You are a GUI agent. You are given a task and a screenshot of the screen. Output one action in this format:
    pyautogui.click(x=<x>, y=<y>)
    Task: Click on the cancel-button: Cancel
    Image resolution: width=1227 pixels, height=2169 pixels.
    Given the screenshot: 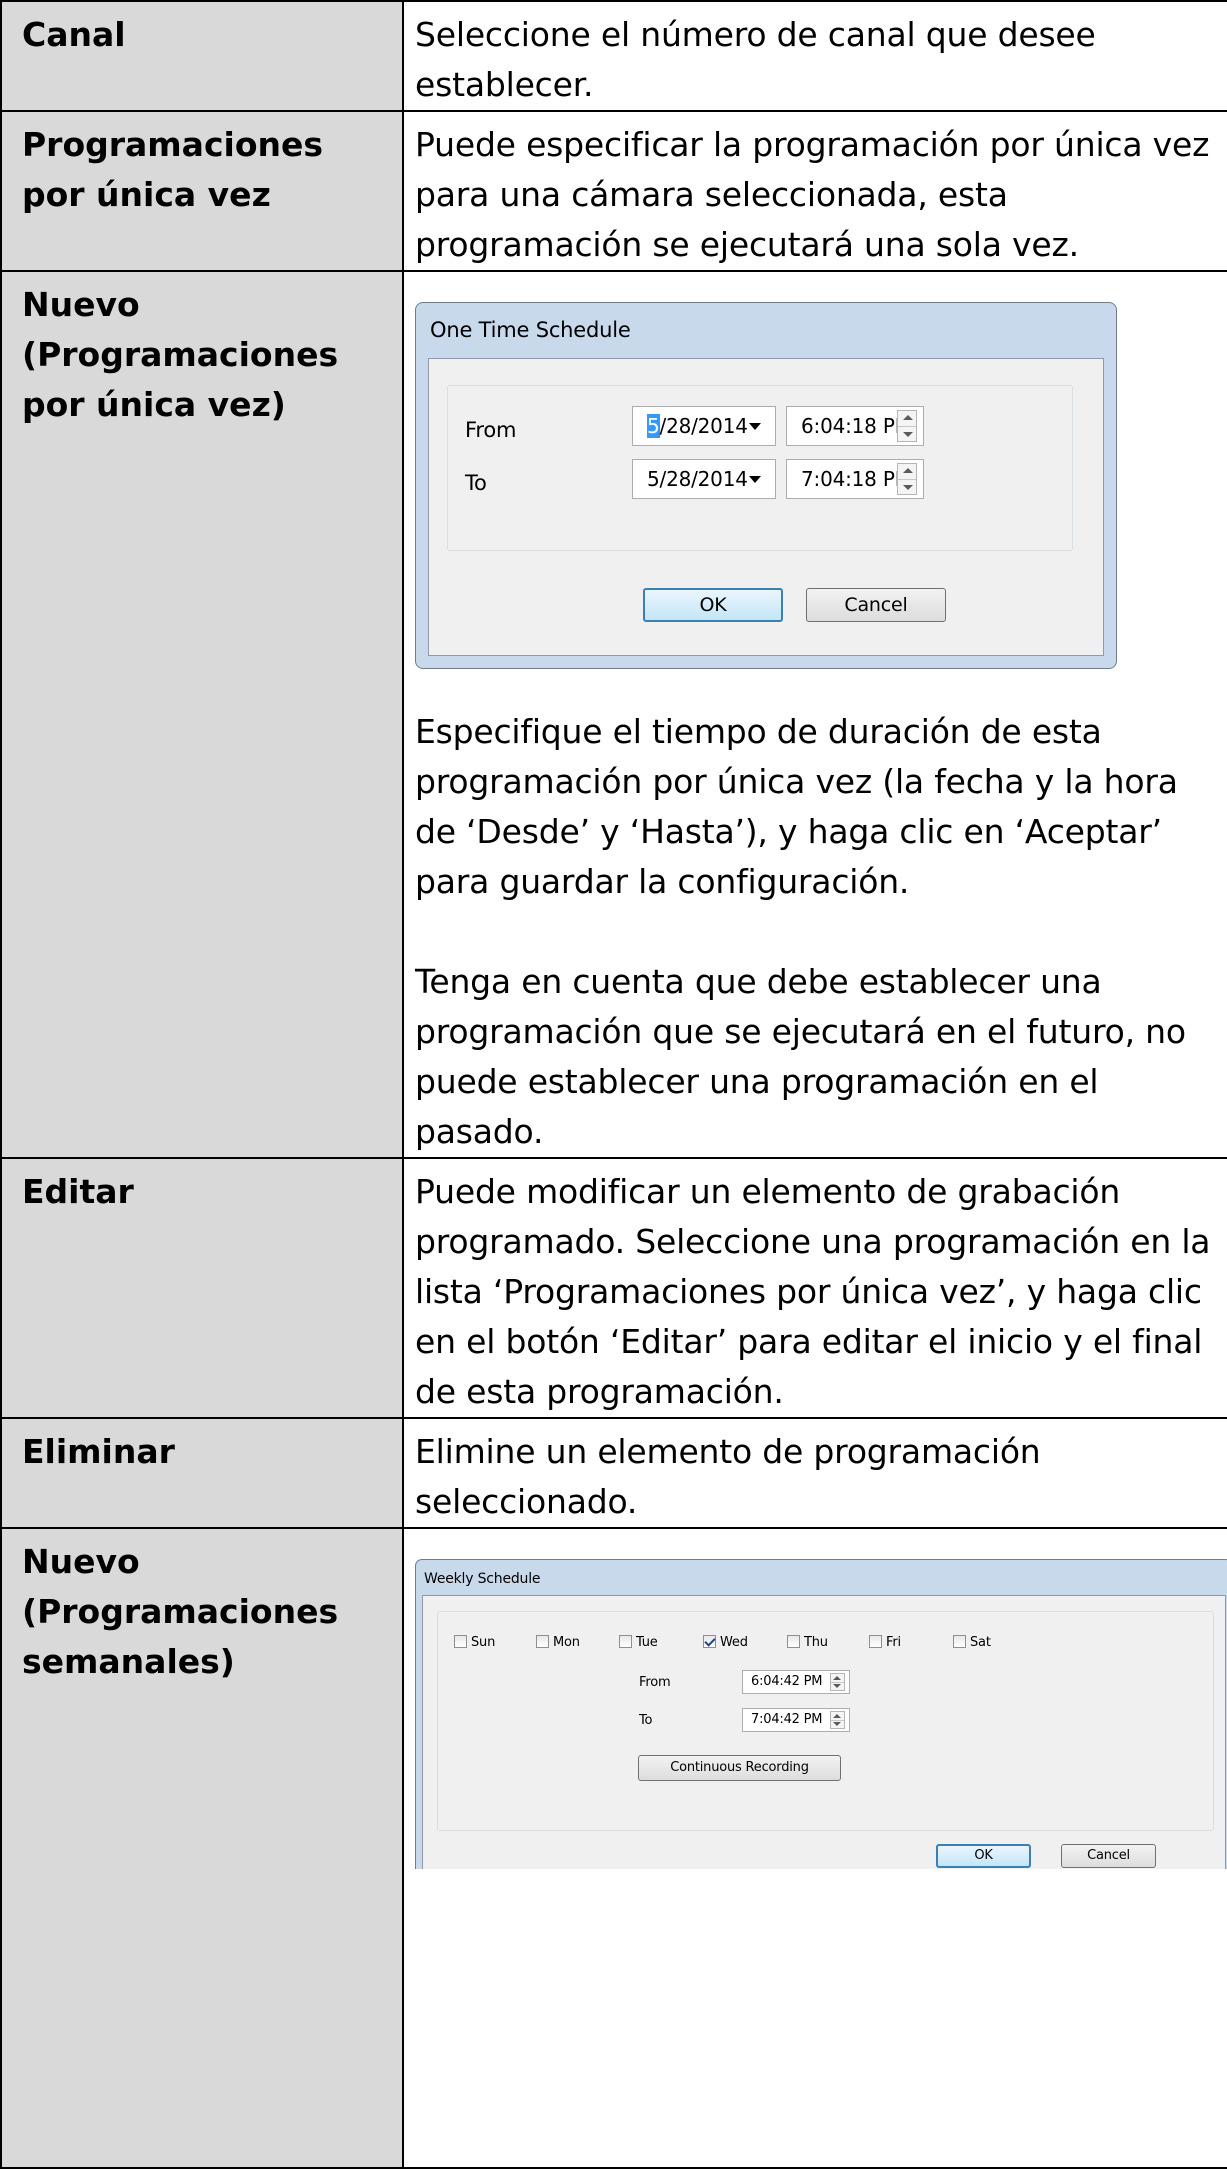 What is the action you would take?
    pyautogui.click(x=876, y=605)
    